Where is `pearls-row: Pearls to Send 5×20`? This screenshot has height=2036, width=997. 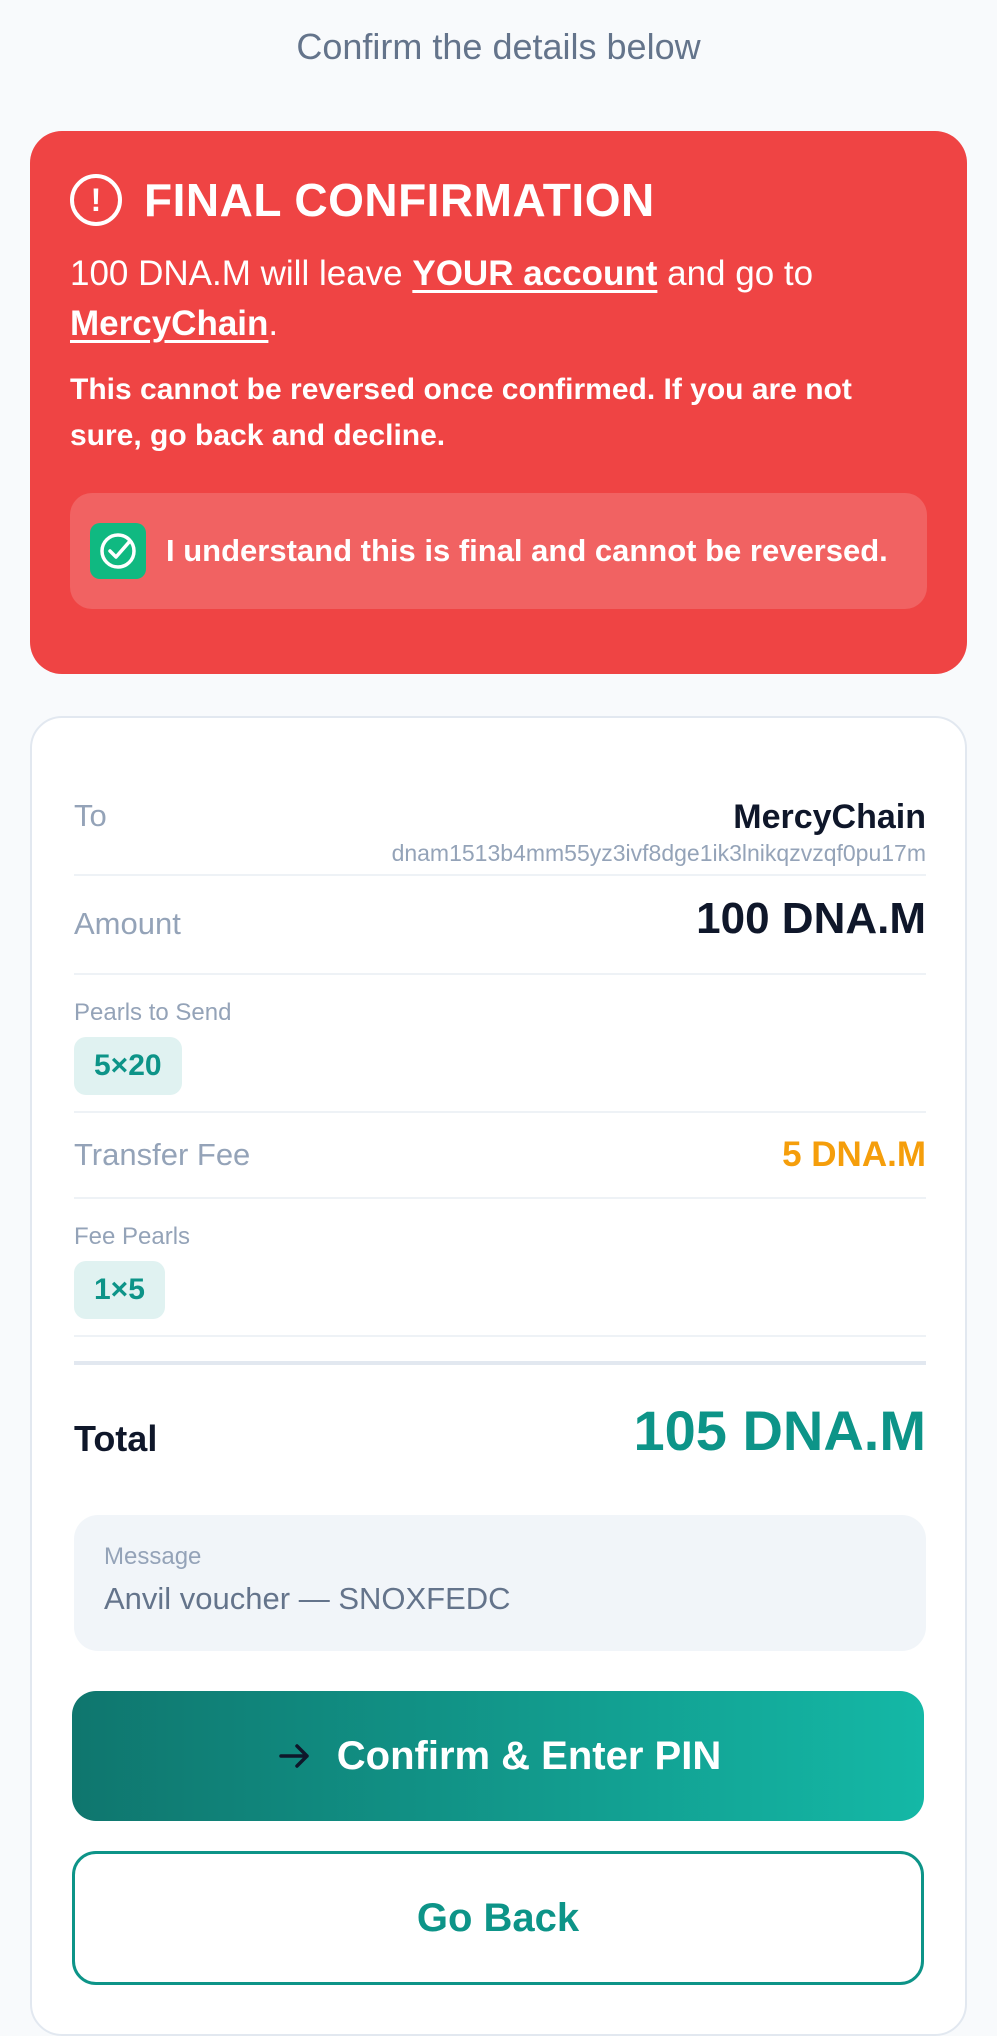 pearls-row: Pearls to Send 5×20 is located at coordinates (500, 1044).